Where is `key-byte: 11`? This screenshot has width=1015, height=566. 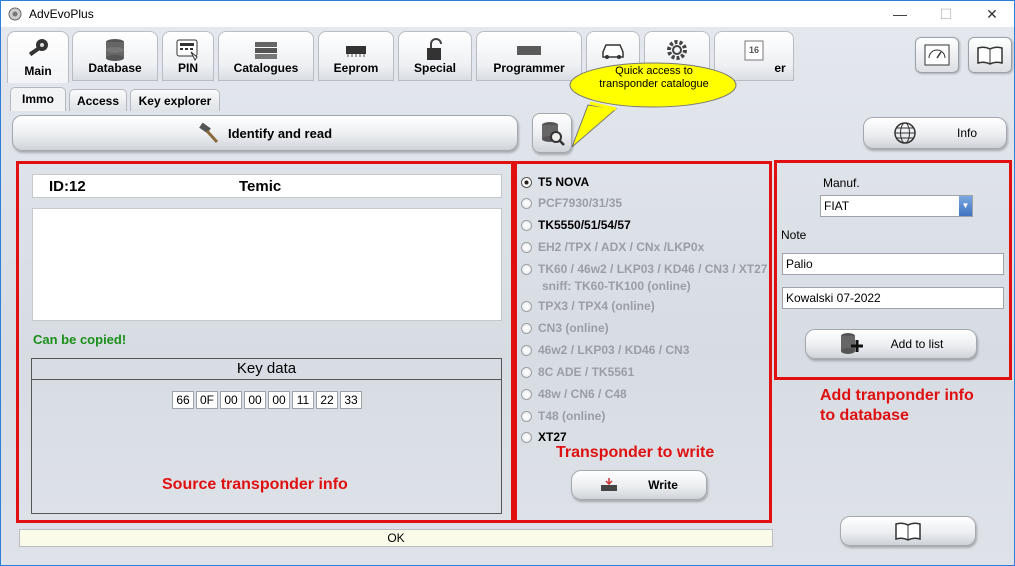 key-byte: 11 is located at coordinates (303, 400).